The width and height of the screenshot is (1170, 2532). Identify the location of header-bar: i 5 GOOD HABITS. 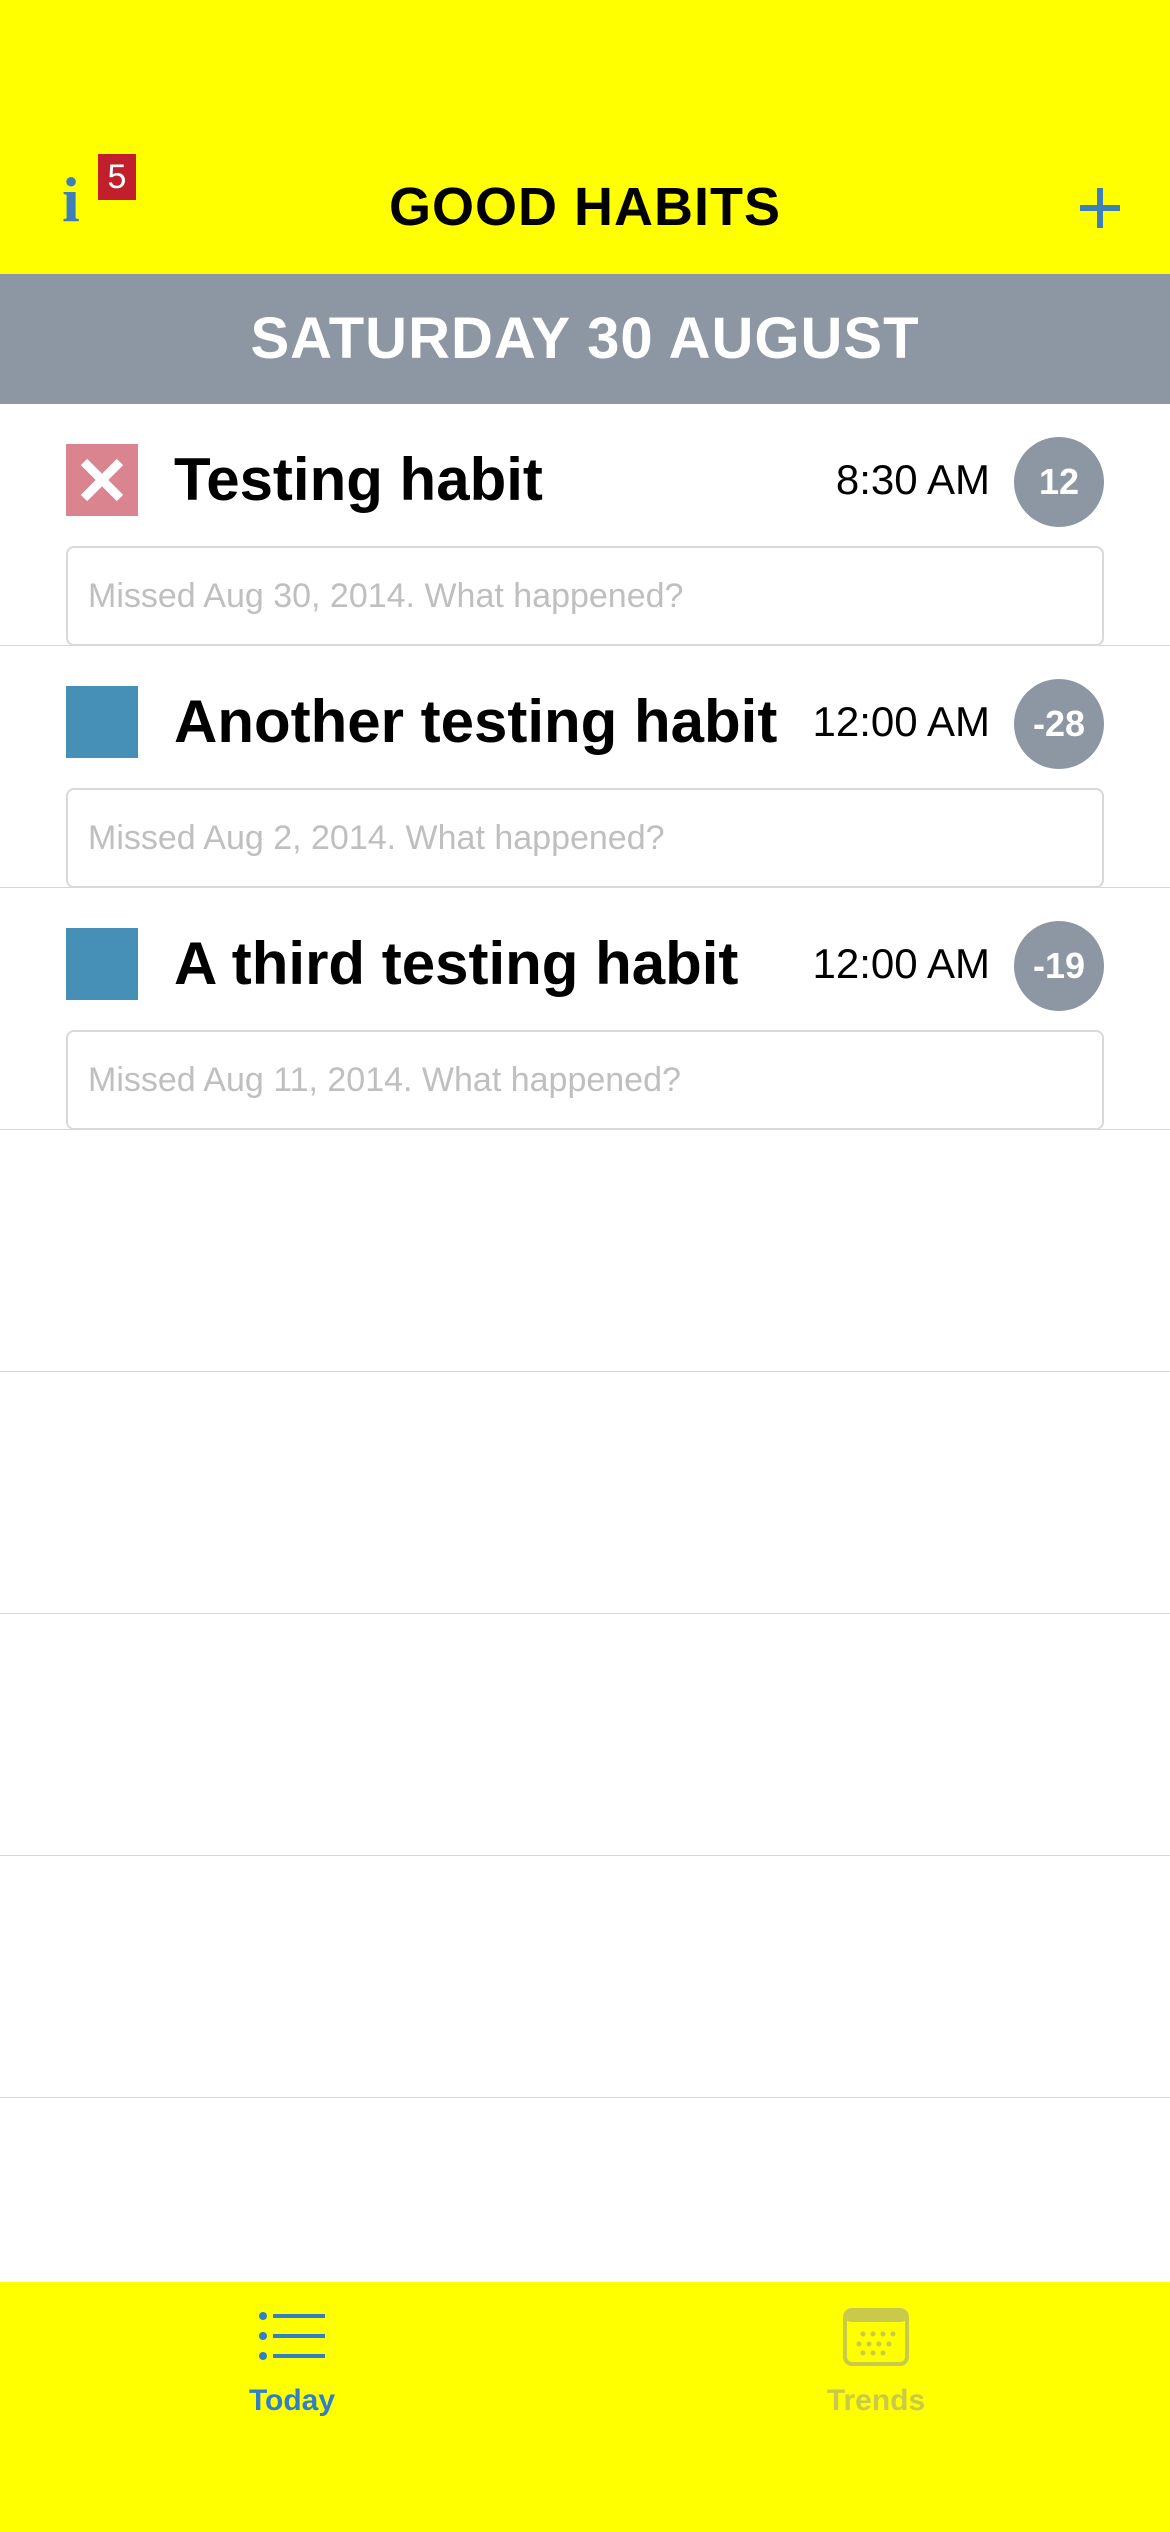
(585, 137).